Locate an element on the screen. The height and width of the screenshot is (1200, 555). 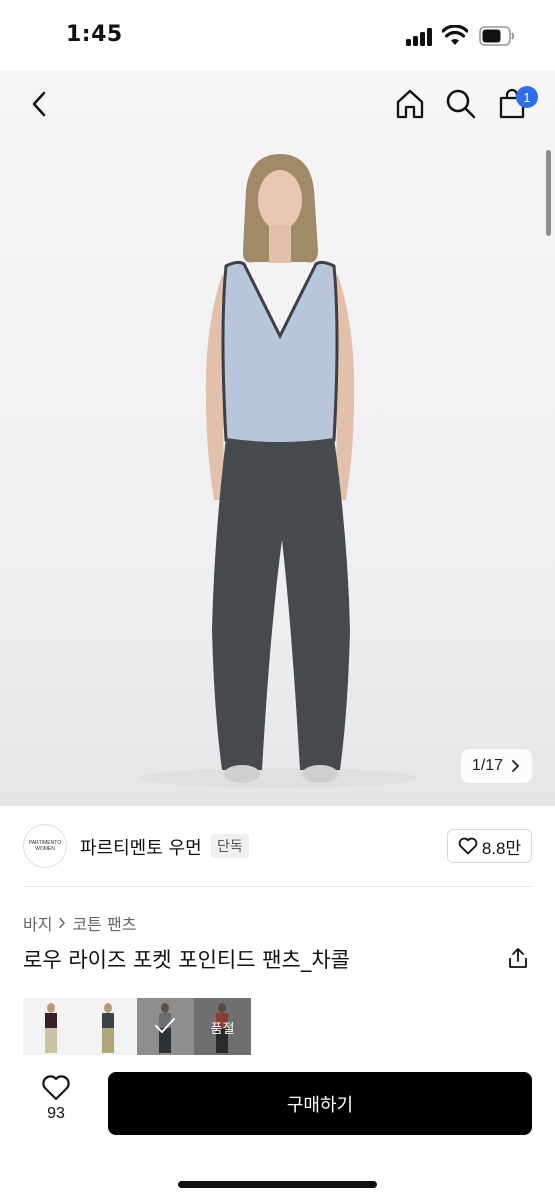
home-button is located at coordinates (410, 104).